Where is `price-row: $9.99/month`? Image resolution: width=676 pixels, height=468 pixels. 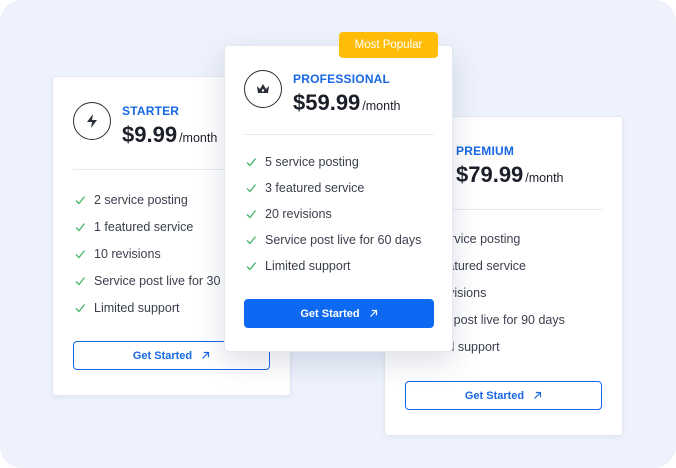 price-row: $9.99/month is located at coordinates (169, 135).